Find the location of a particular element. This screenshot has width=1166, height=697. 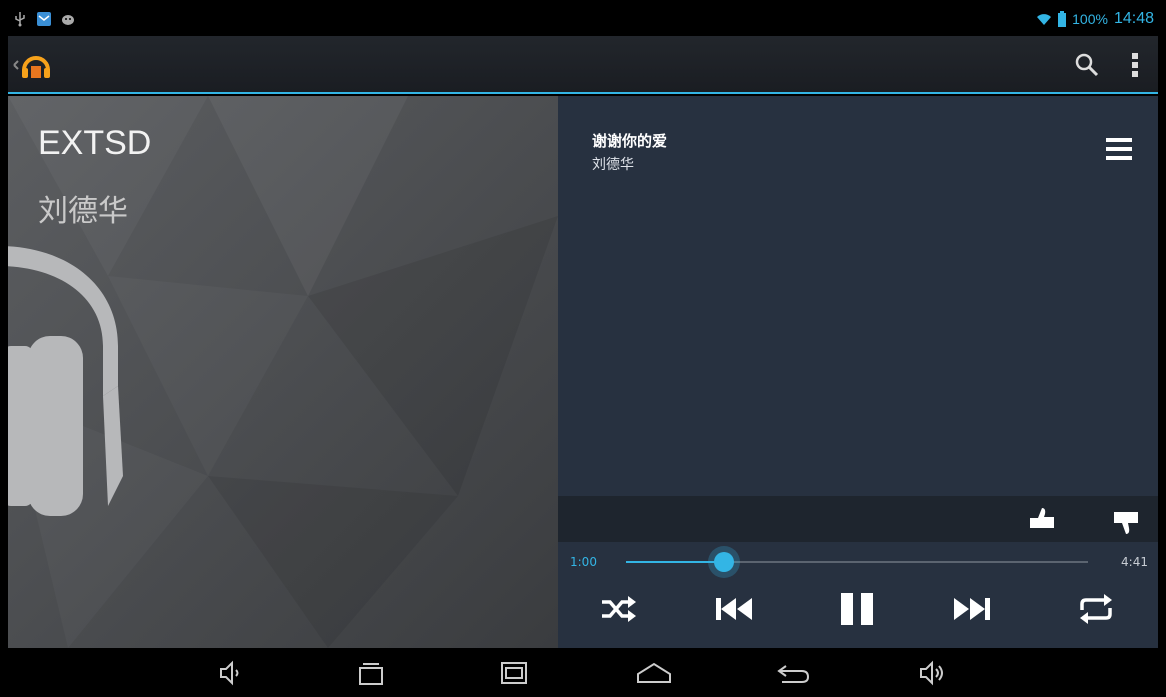

shuffle-icon is located at coordinates (618, 609).